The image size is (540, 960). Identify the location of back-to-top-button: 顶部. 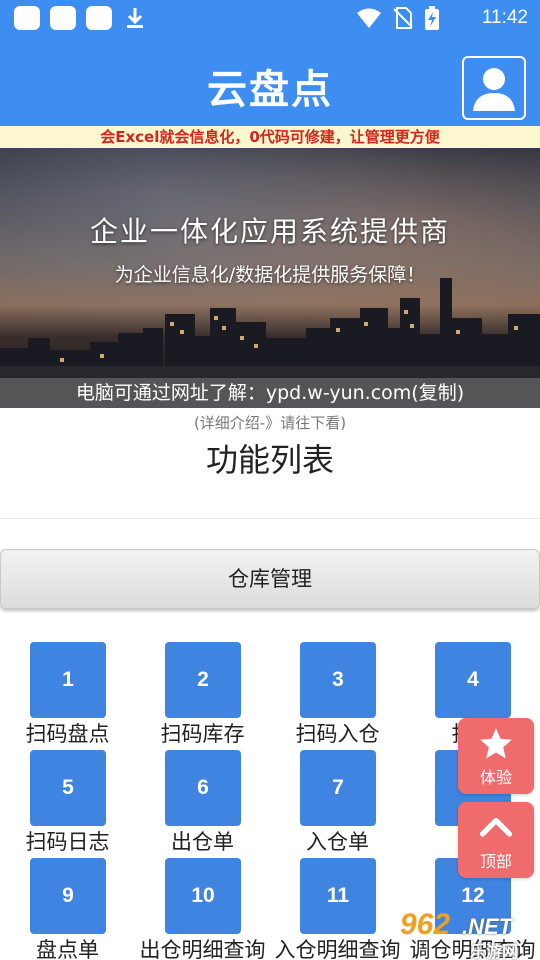
(496, 840).